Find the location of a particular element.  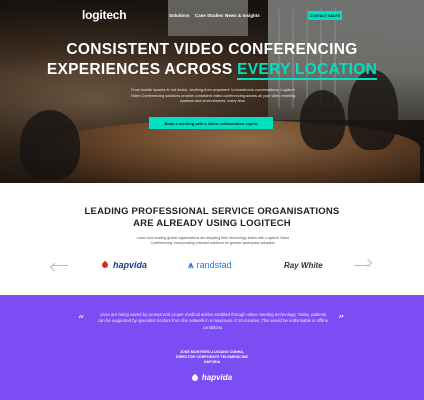

client-logo-raywhite: Ray White is located at coordinates (303, 265).